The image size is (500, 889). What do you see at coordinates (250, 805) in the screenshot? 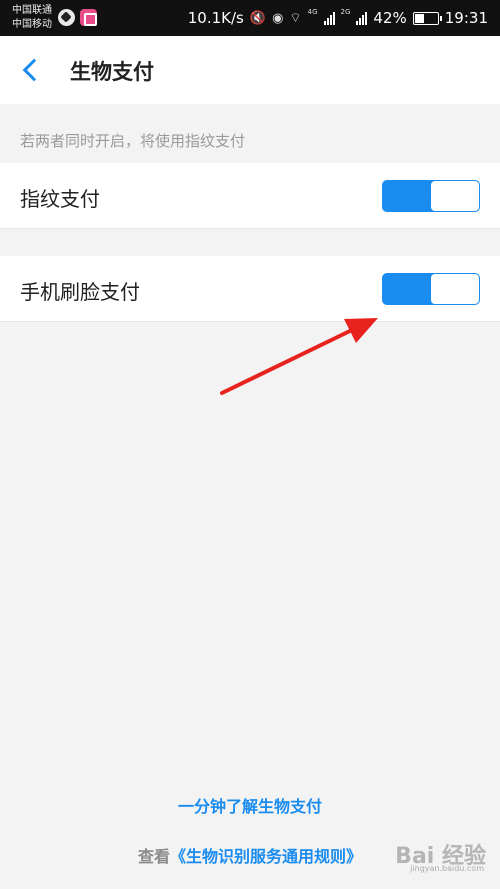
I see `learn-more-link: 一分钟了解生物支付` at bounding box center [250, 805].